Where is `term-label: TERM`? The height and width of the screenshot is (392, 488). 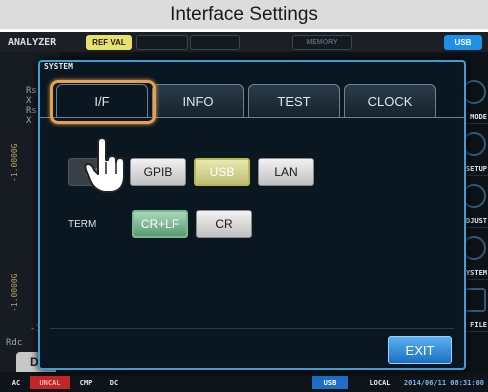 term-label: TERM is located at coordinates (82, 224).